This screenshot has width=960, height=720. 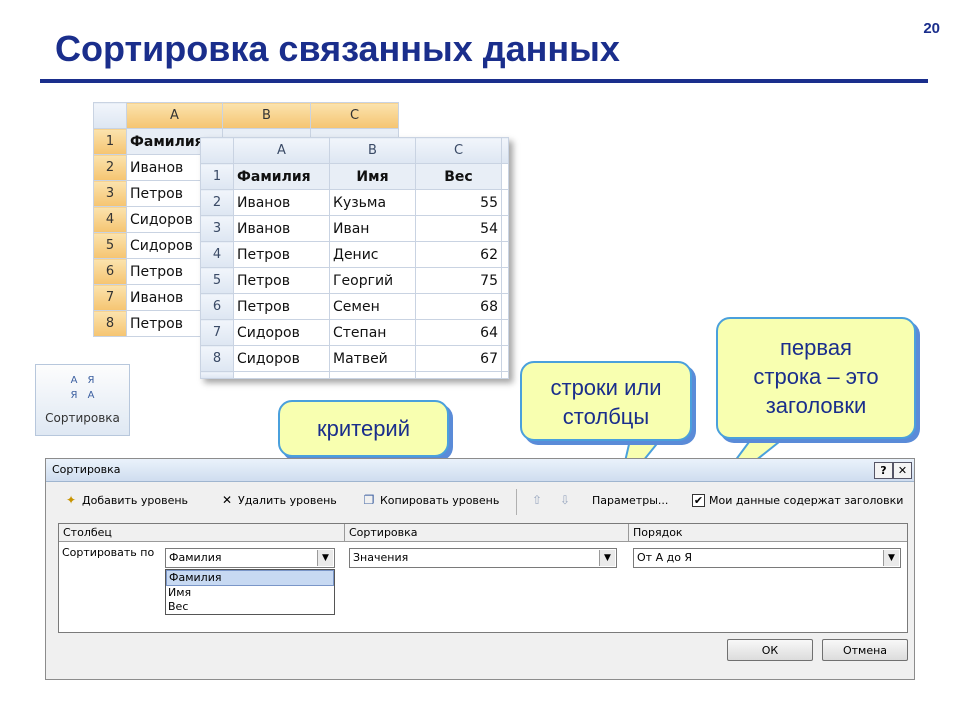 What do you see at coordinates (458, 358) in the screenshot?
I see `cell: 67` at bounding box center [458, 358].